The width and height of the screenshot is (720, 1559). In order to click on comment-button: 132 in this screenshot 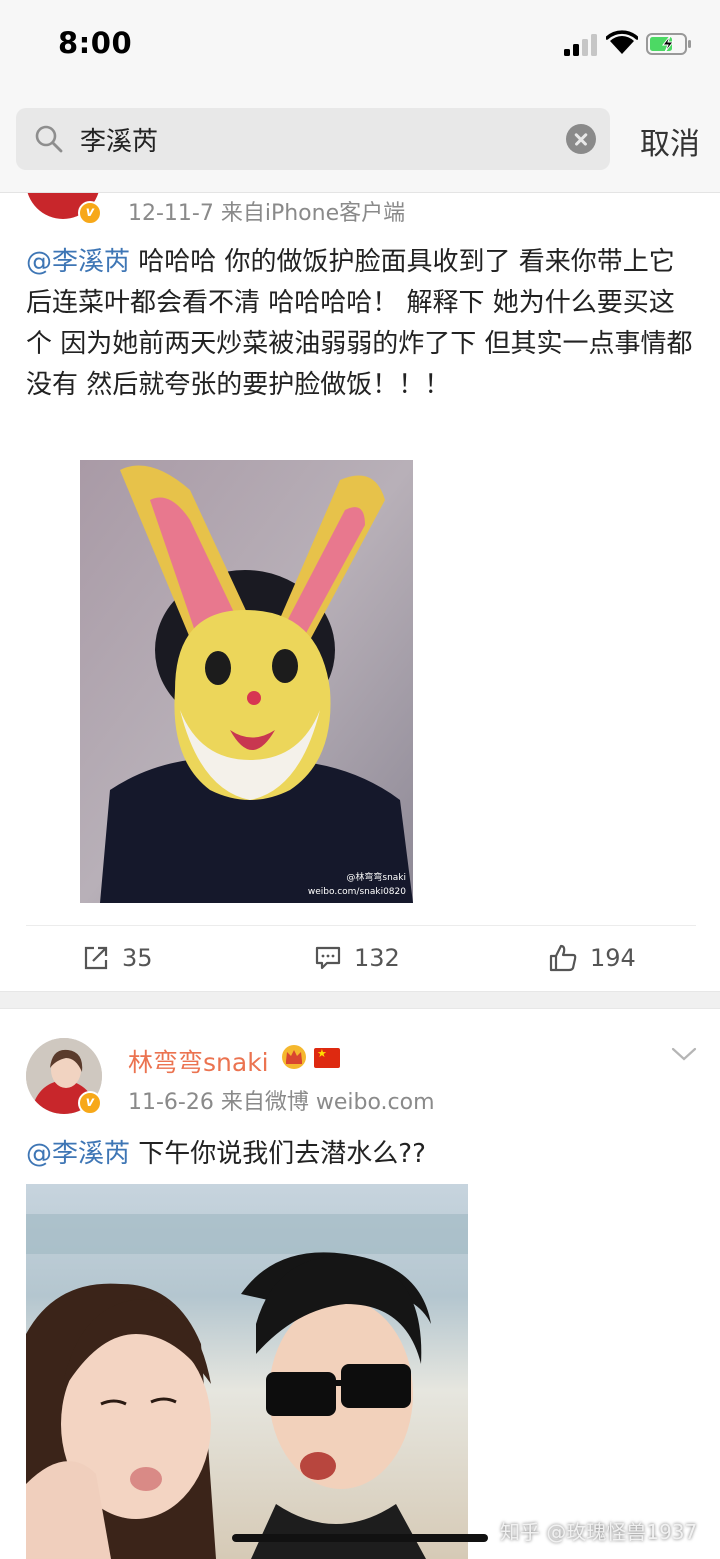, I will do `click(357, 958)`.